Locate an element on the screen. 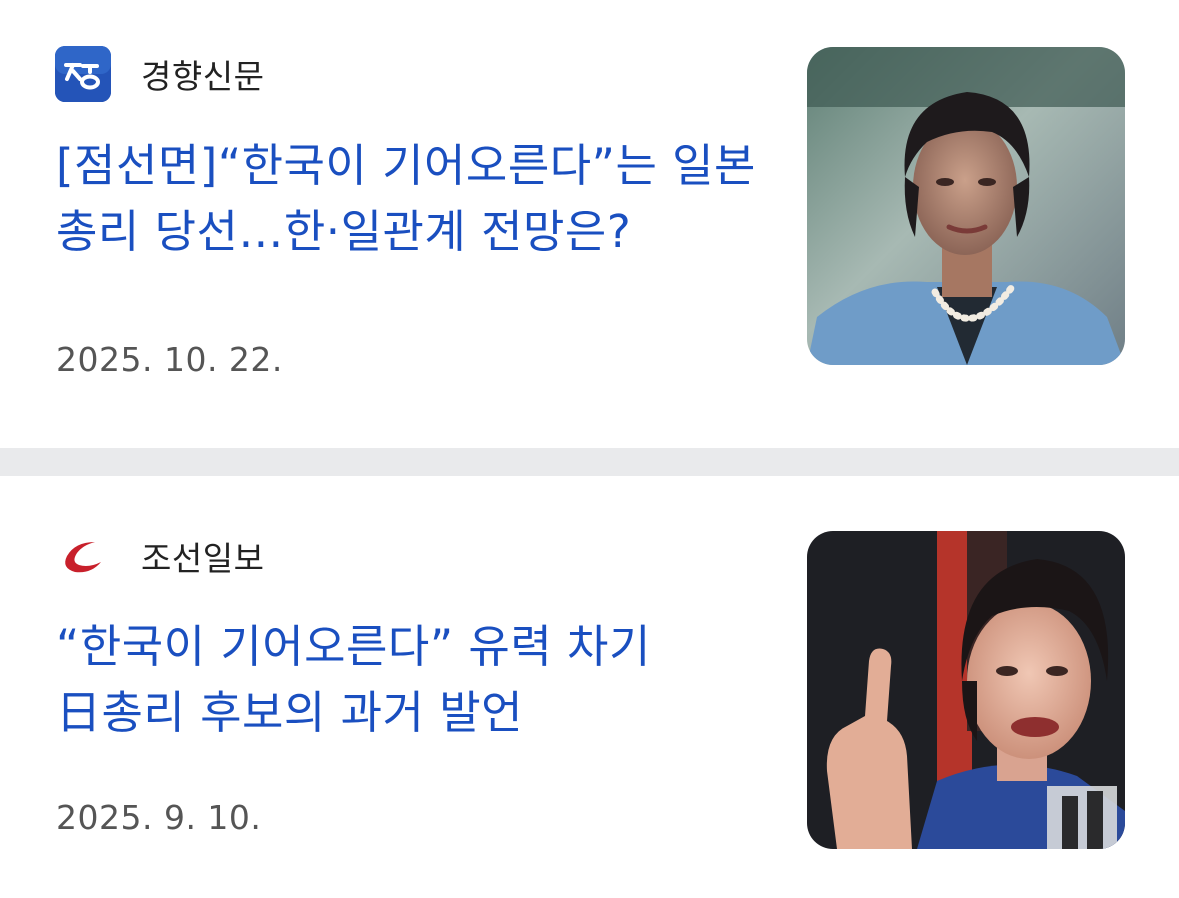 The height and width of the screenshot is (898, 1179). chosun-logo-icon is located at coordinates (83, 556).